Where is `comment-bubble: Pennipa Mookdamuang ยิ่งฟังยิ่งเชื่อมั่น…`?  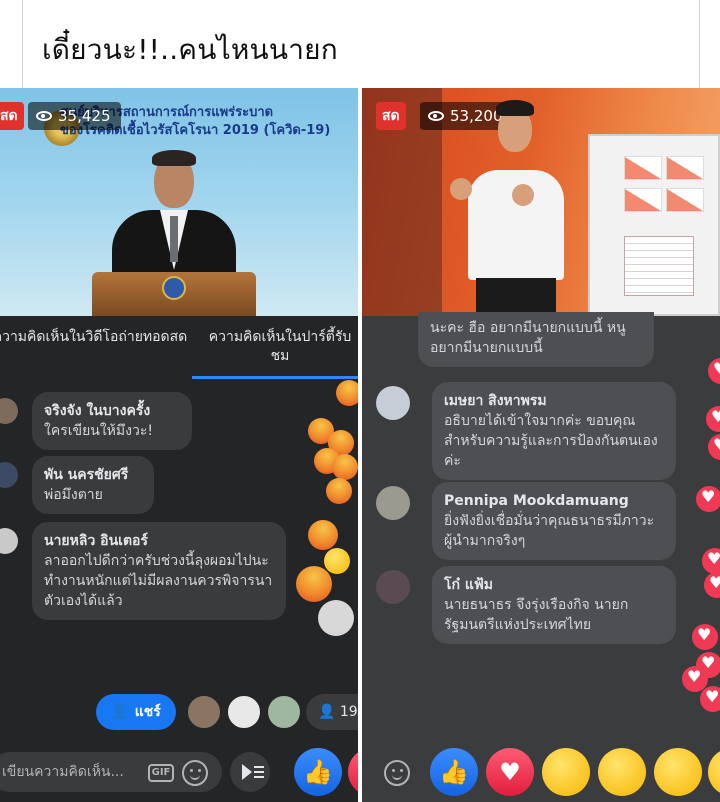
comment-bubble: Pennipa Mookdamuang ยิ่งฟังยิ่งเชื่อมั่น… is located at coordinates (554, 521).